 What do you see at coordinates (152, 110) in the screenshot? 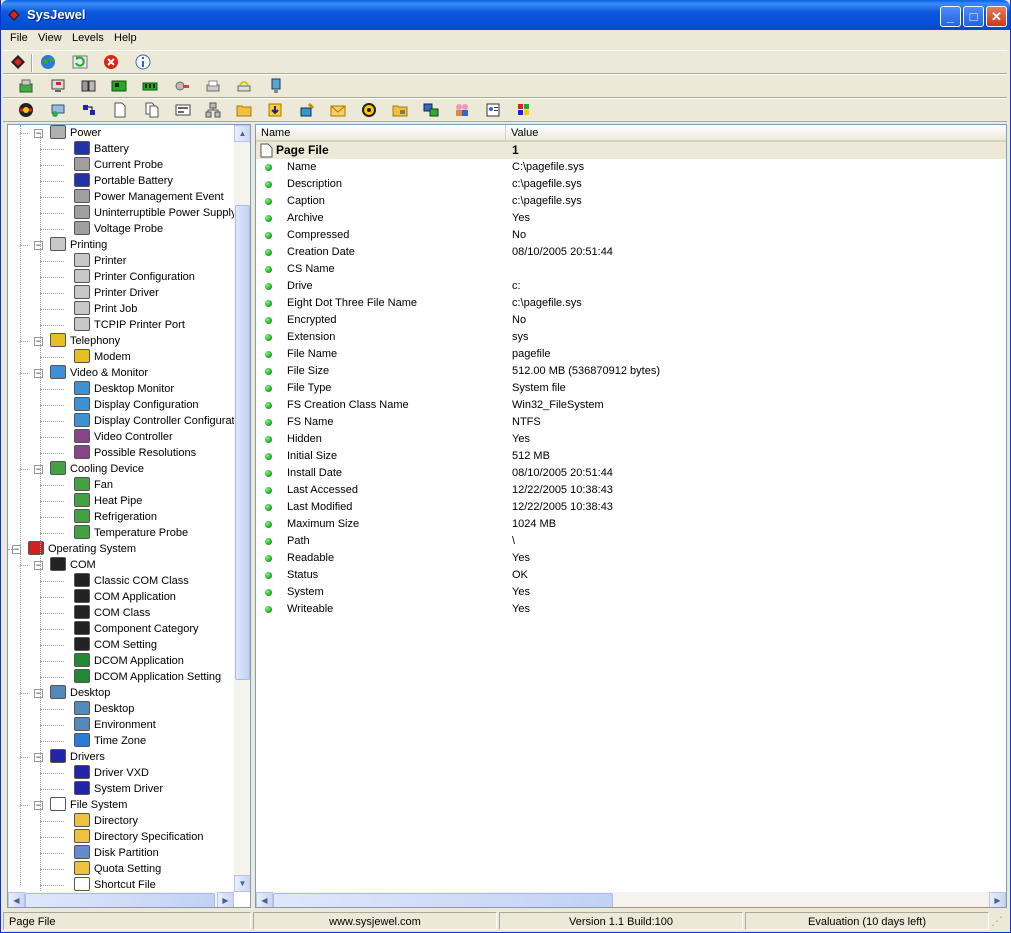
I see `copy-icon` at bounding box center [152, 110].